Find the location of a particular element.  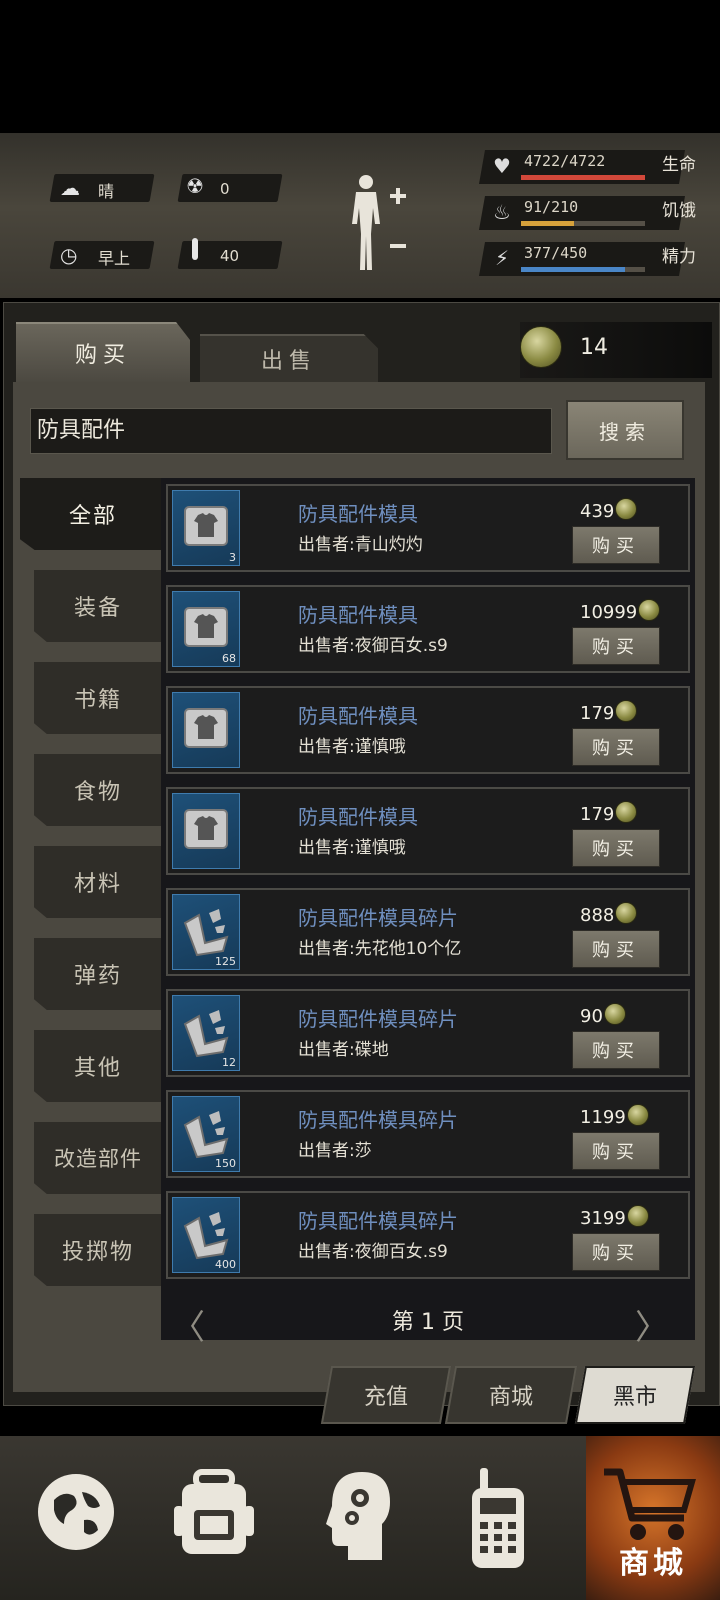

item-price: 90 is located at coordinates (603, 1015).